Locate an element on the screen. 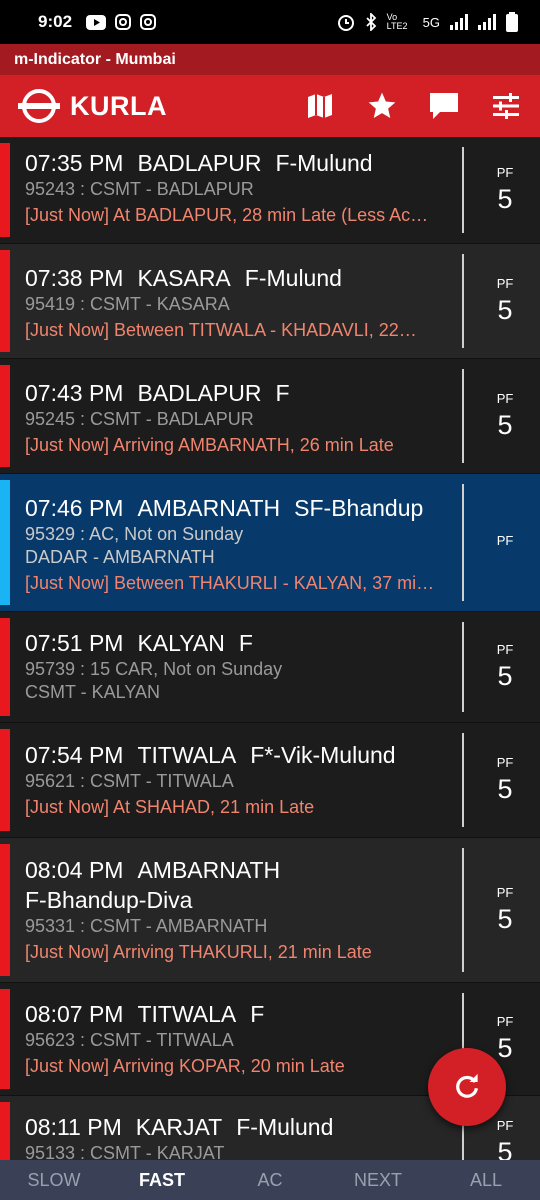 The image size is (540, 1200). tab-next: NEXT is located at coordinates (378, 1180).